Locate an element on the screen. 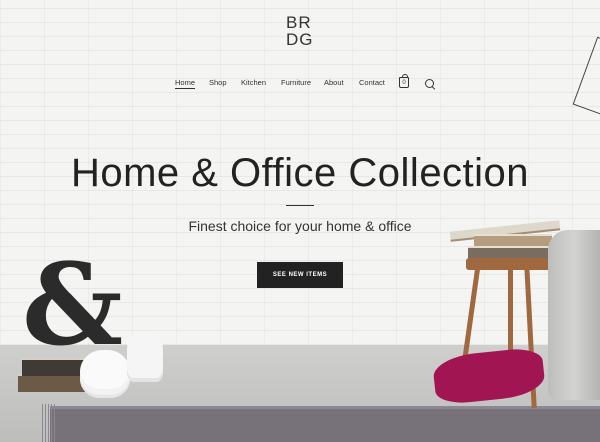  nav-item-about: About is located at coordinates (334, 82).